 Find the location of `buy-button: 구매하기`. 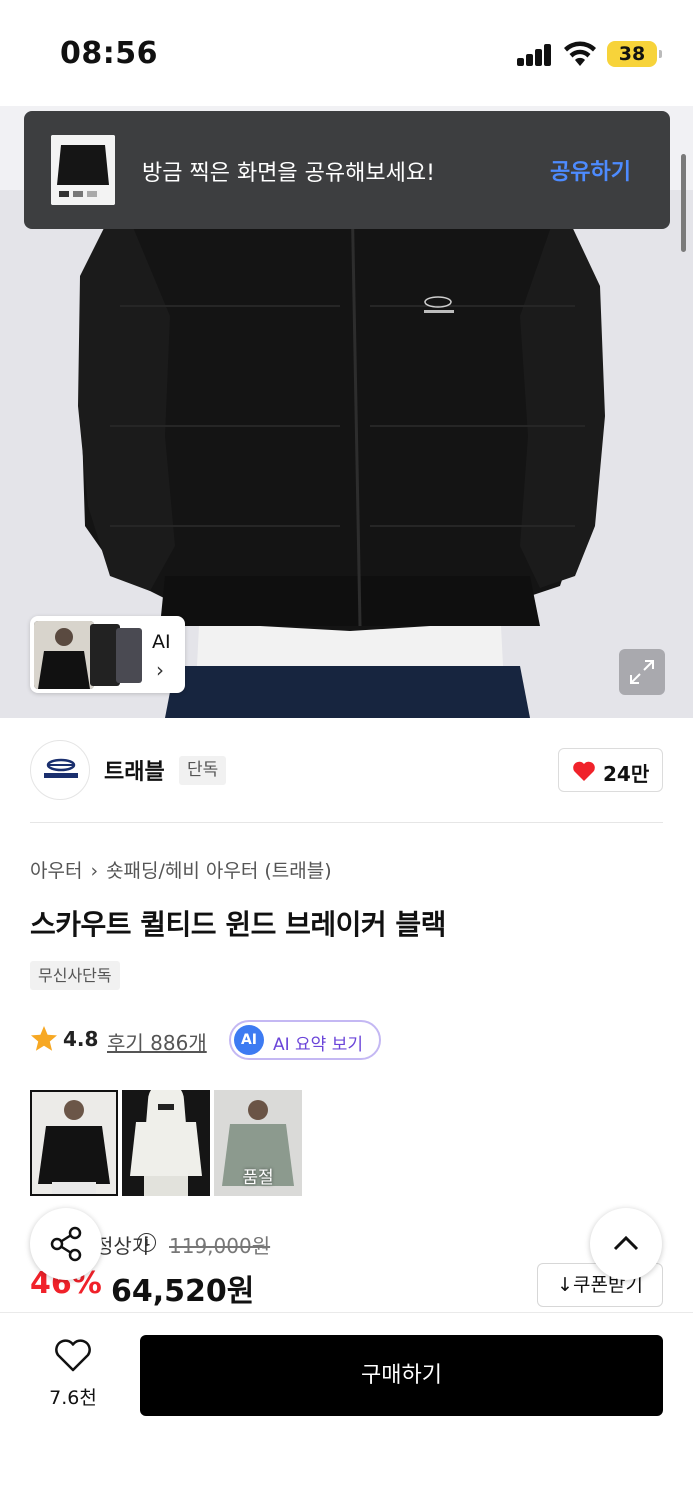

buy-button: 구매하기 is located at coordinates (401, 1375).